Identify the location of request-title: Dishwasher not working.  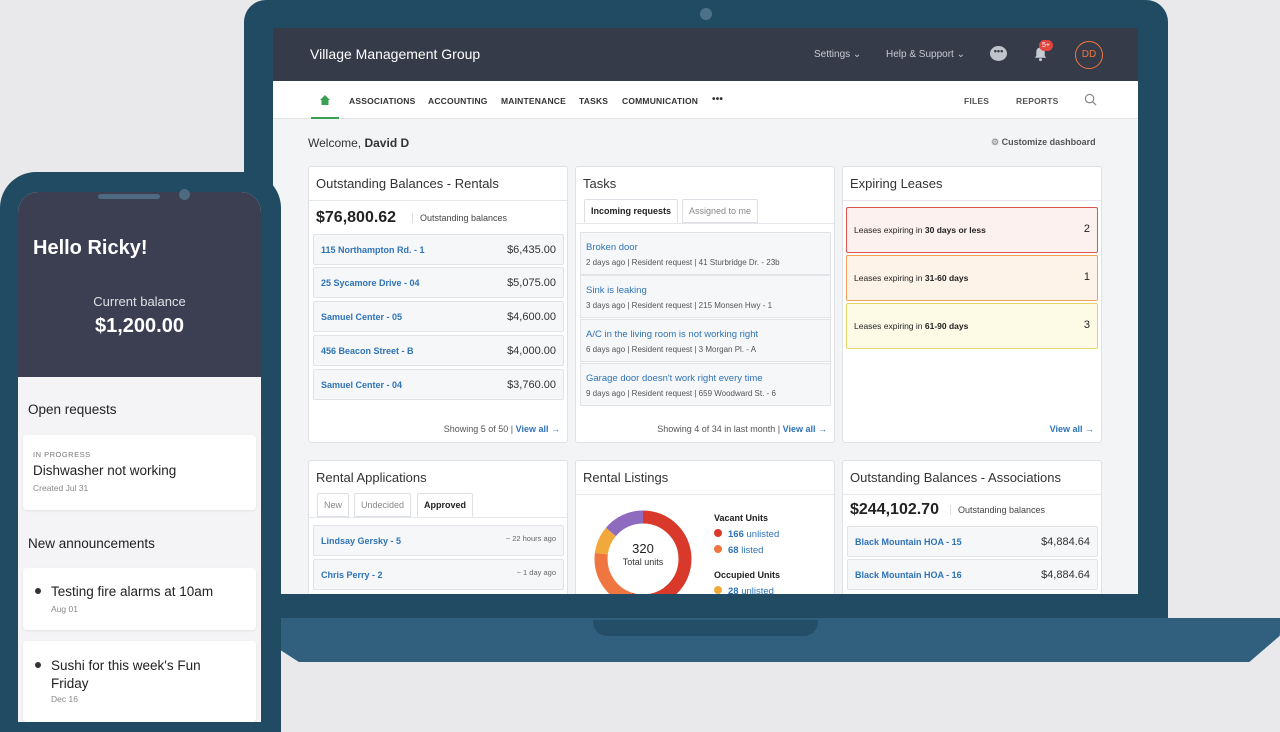
(105, 470).